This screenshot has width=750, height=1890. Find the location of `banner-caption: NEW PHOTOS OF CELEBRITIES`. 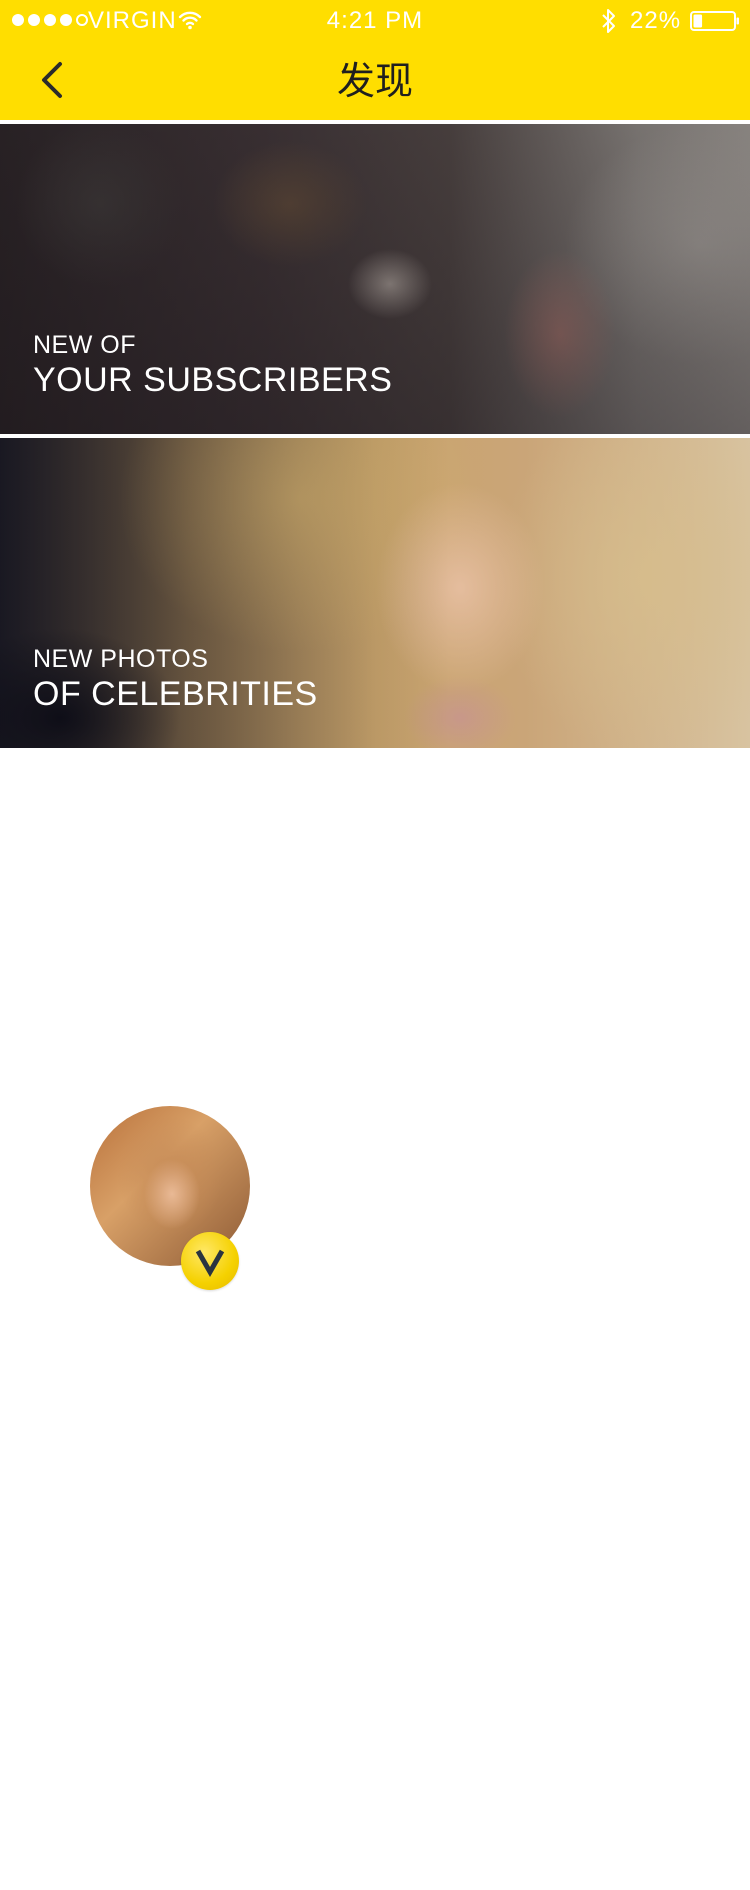

banner-caption: NEW PHOTOS OF CELEBRITIES is located at coordinates (175, 679).